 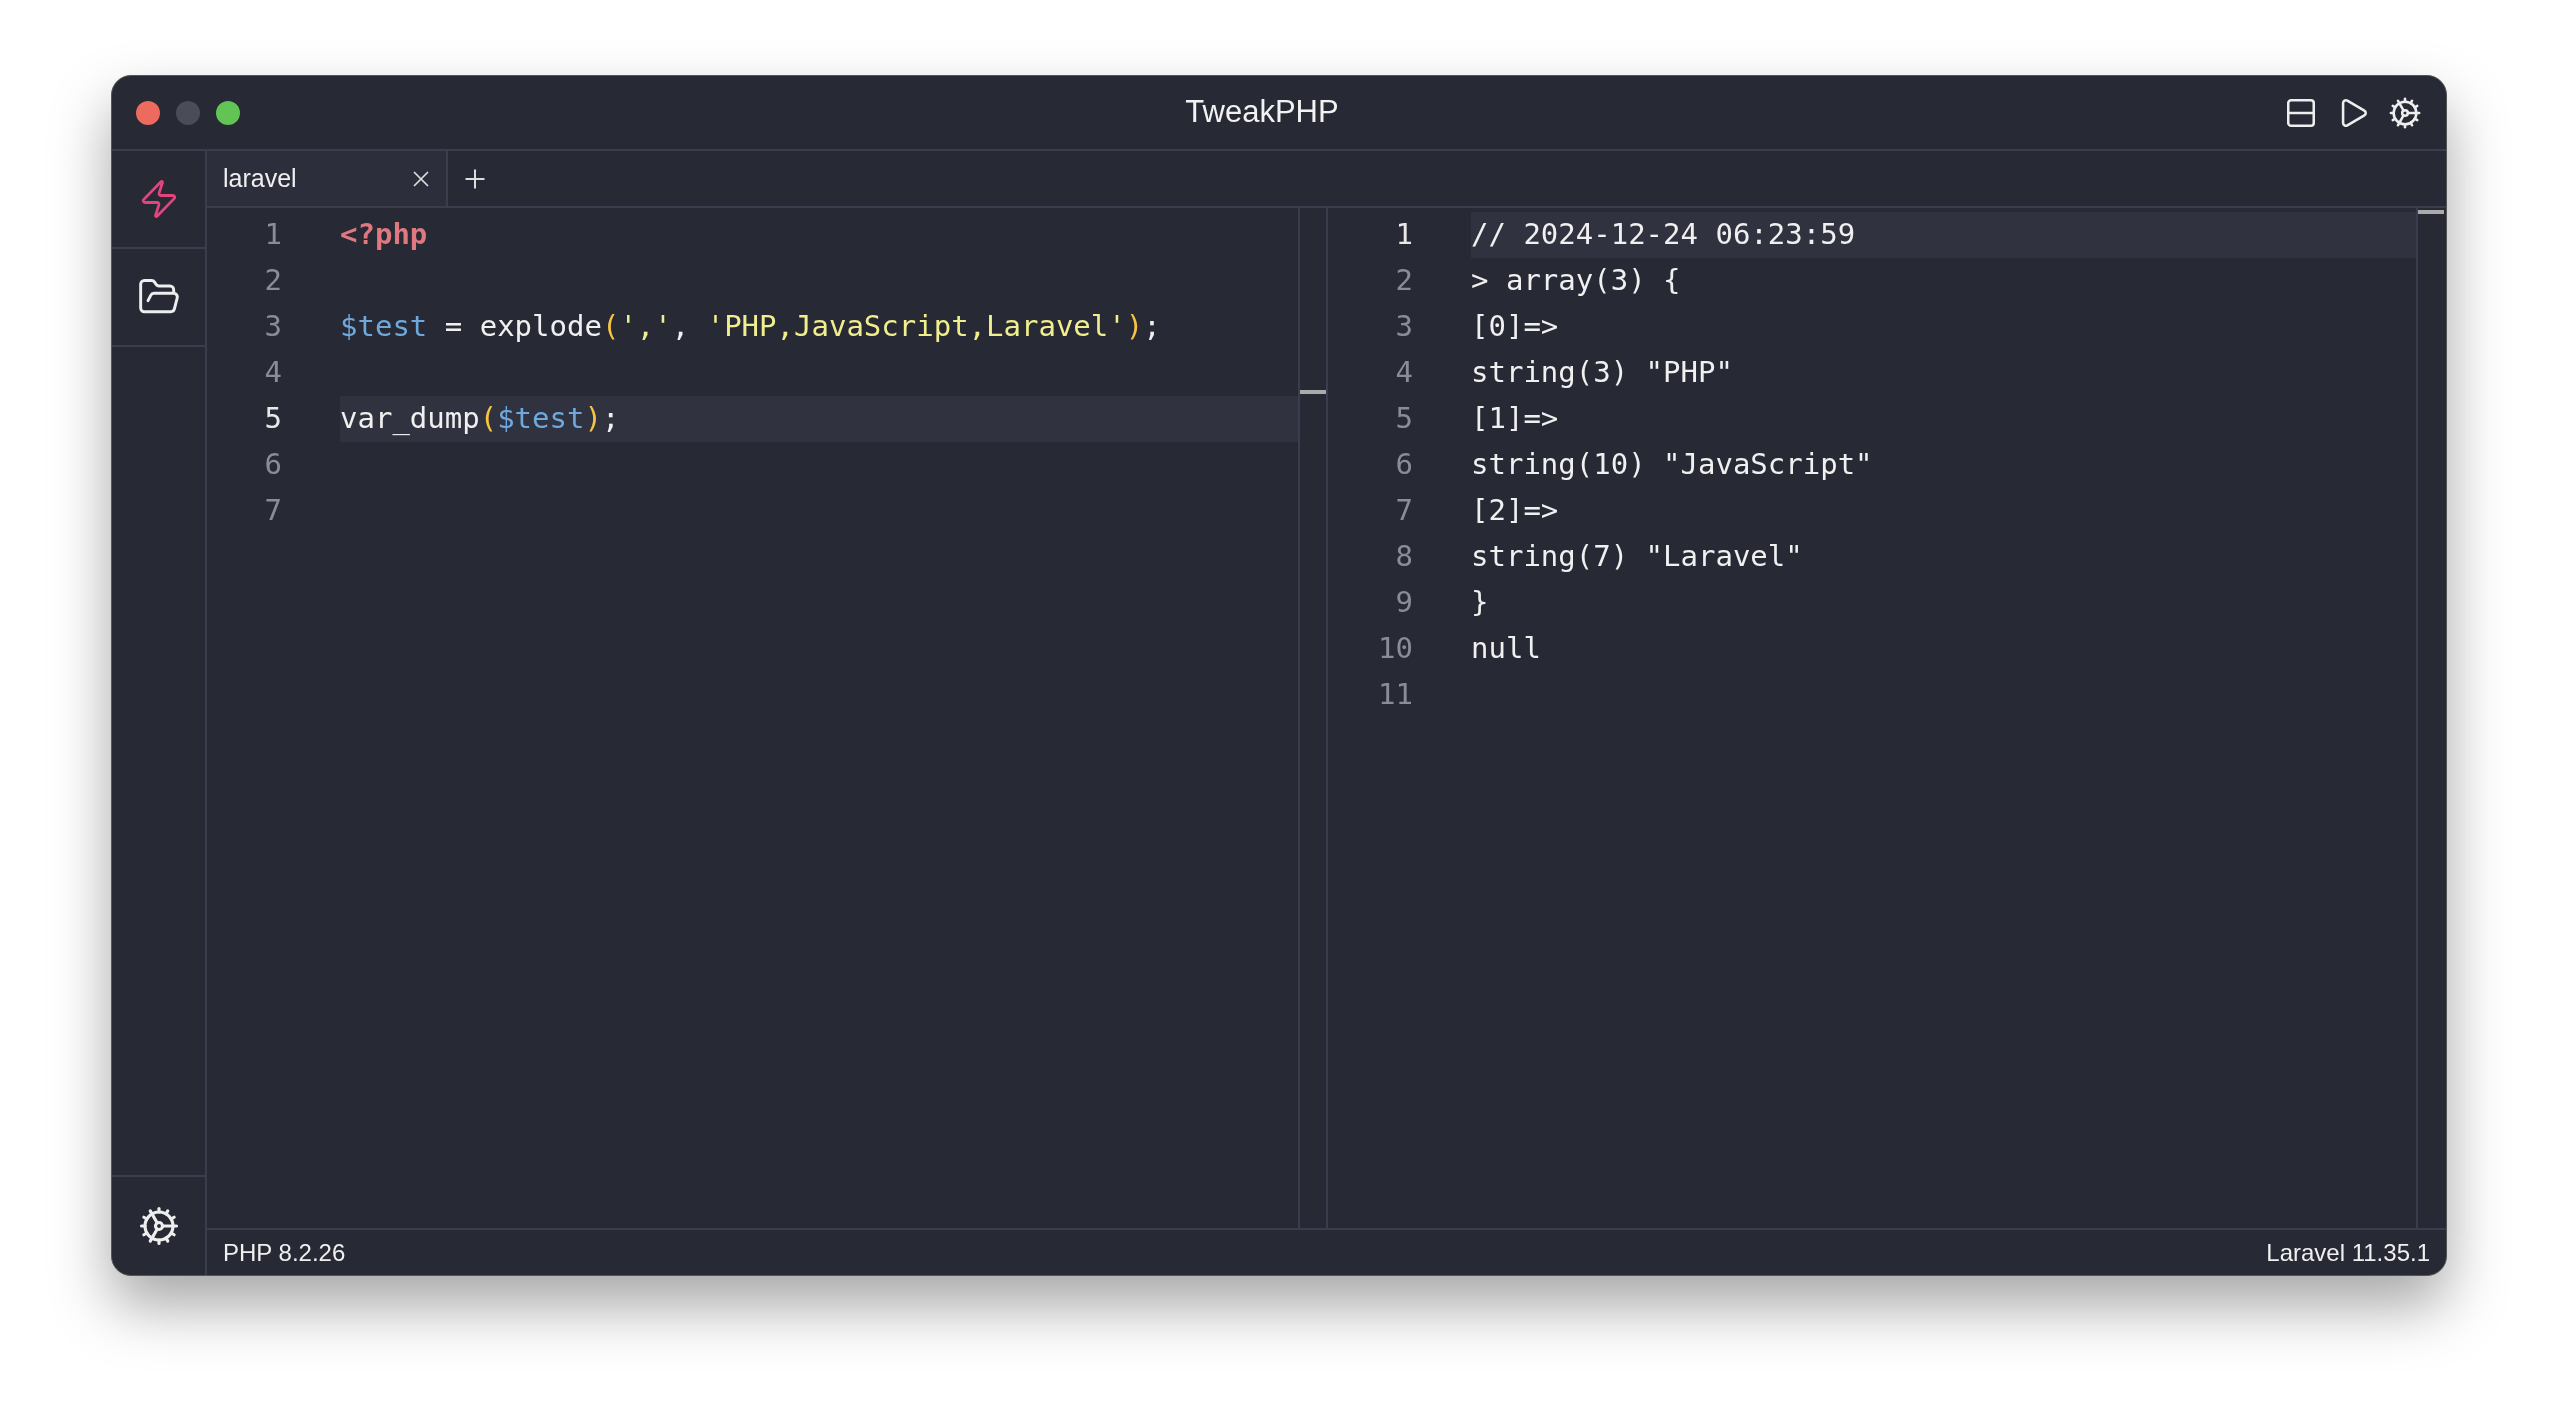 I want to click on code-line: // 2024-12-24 06:23:59, so click(x=1663, y=235).